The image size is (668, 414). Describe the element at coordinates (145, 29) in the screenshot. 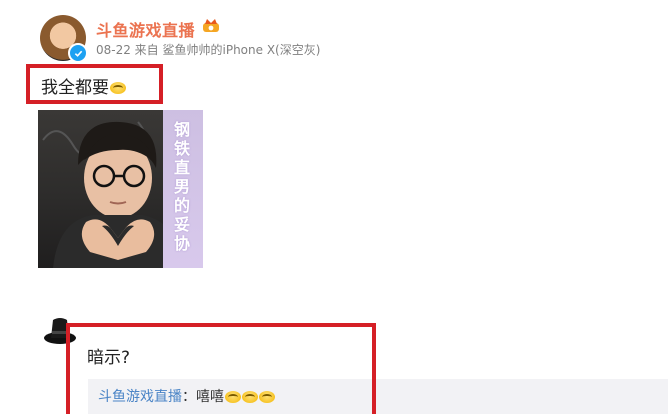

I see `post-username: 斗鱼游戏直播` at that location.